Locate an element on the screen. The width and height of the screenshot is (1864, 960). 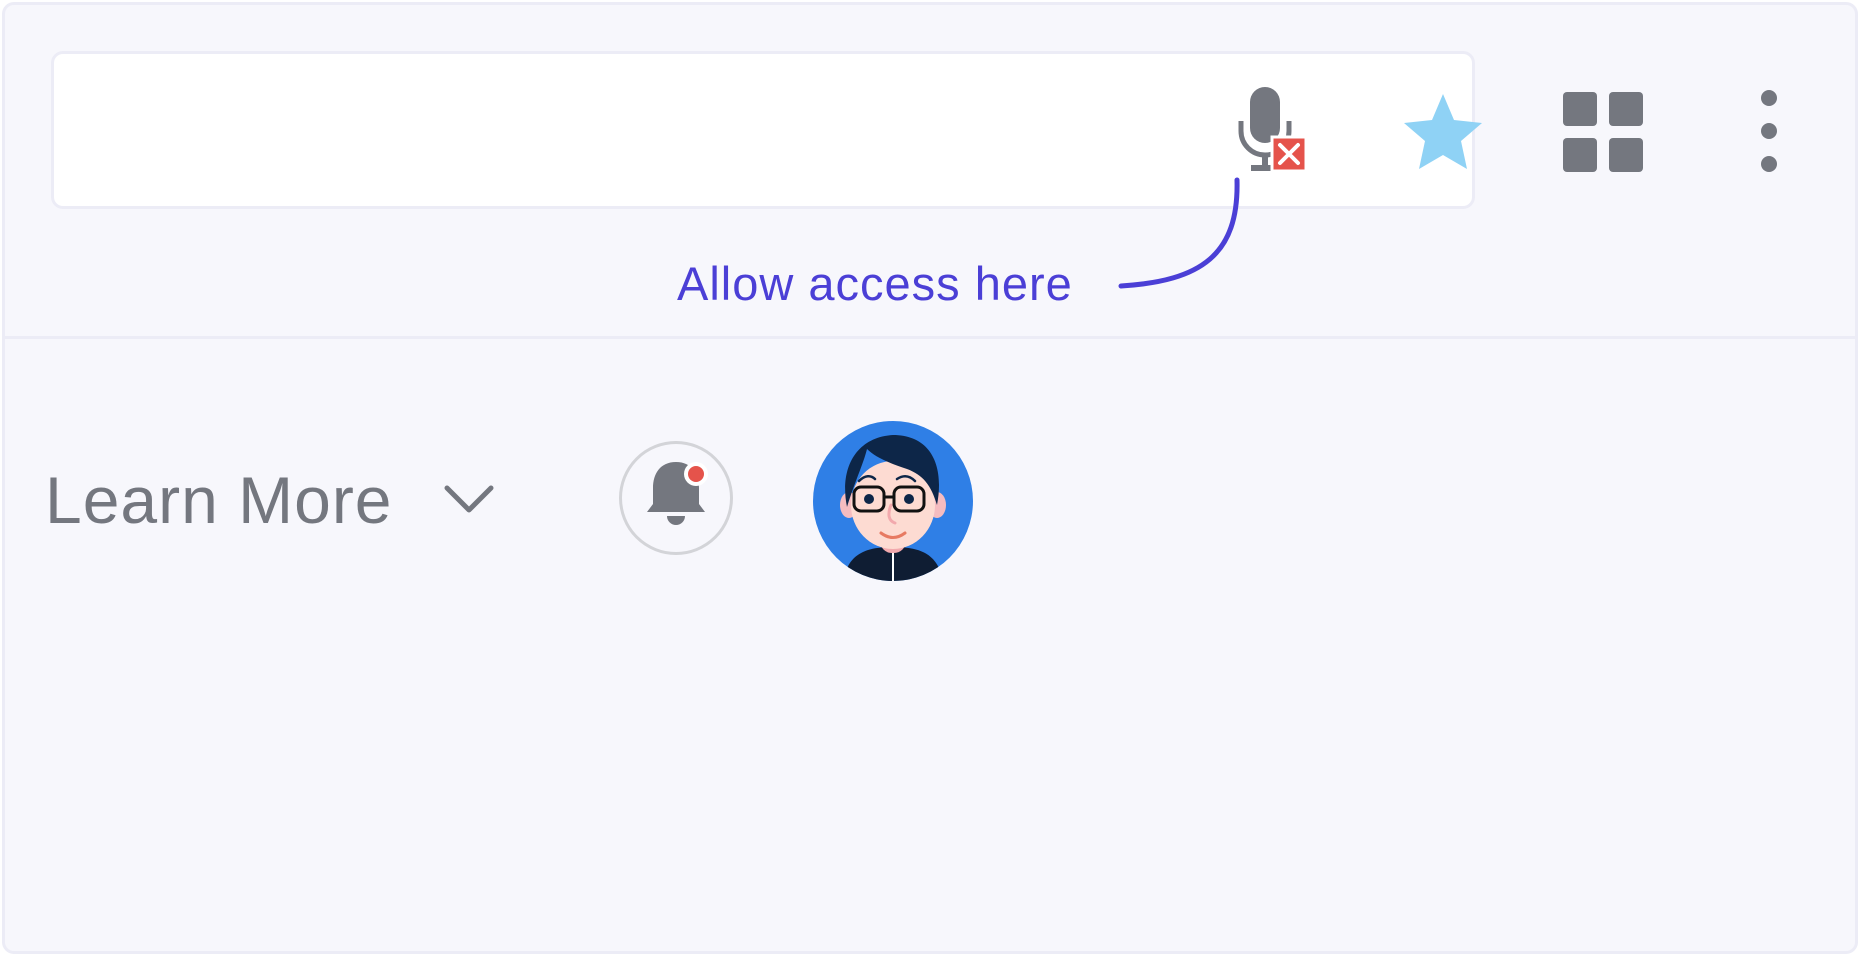
more-vertical-icon is located at coordinates (1769, 131).